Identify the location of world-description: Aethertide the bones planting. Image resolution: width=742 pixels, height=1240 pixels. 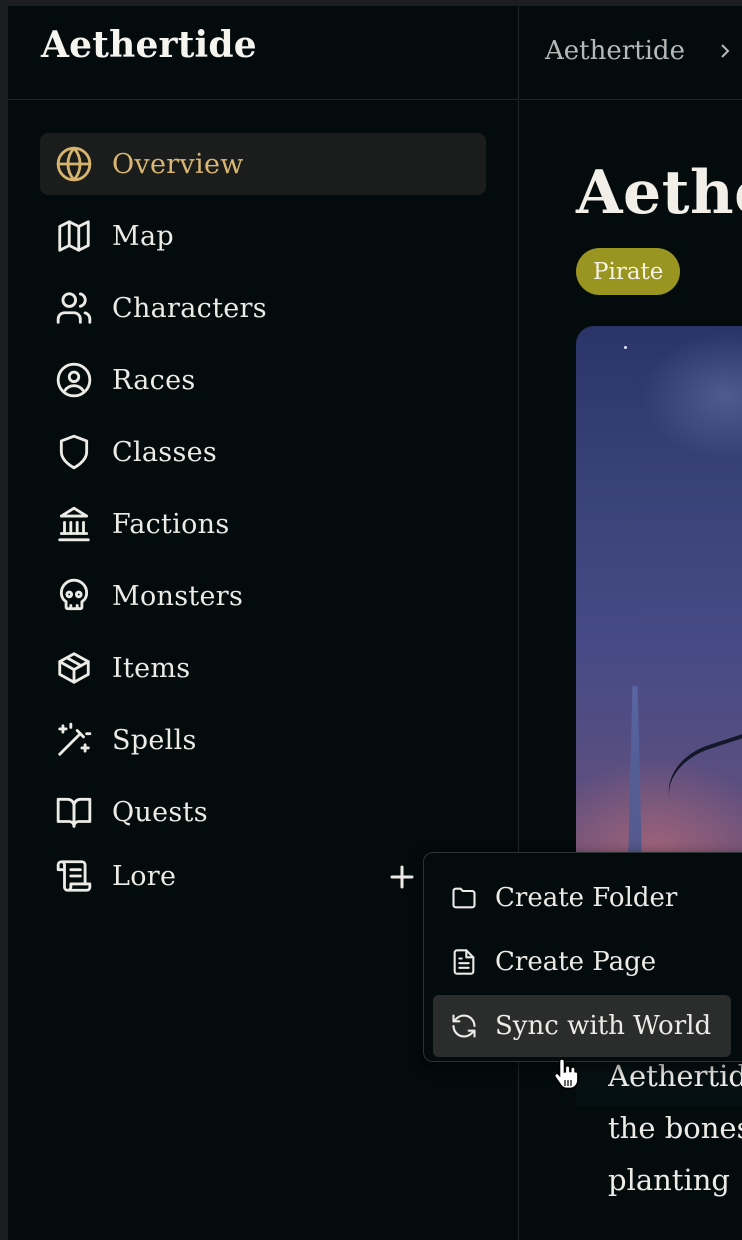
(675, 1128).